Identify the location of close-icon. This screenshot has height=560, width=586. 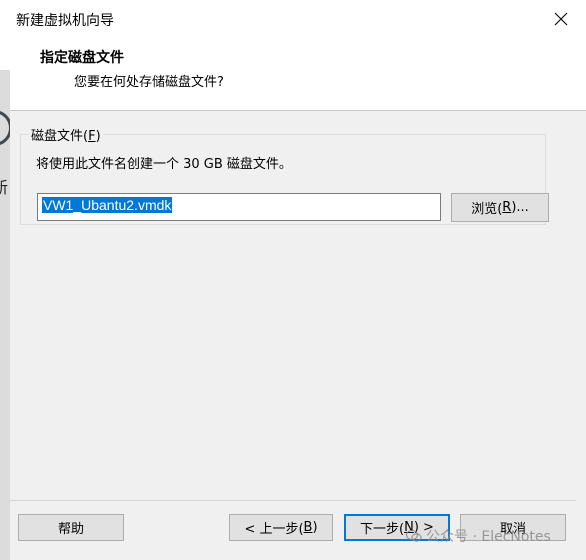
(561, 19).